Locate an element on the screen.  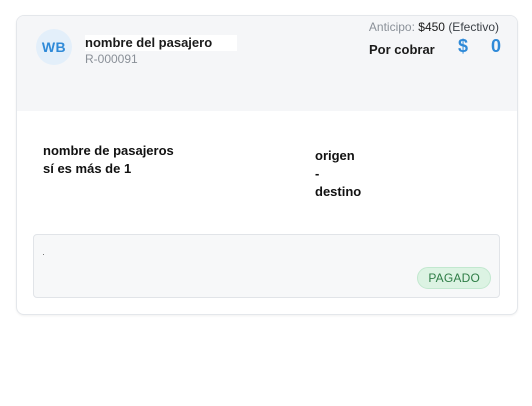
anticipo-label: Anticipo: is located at coordinates (391, 27).